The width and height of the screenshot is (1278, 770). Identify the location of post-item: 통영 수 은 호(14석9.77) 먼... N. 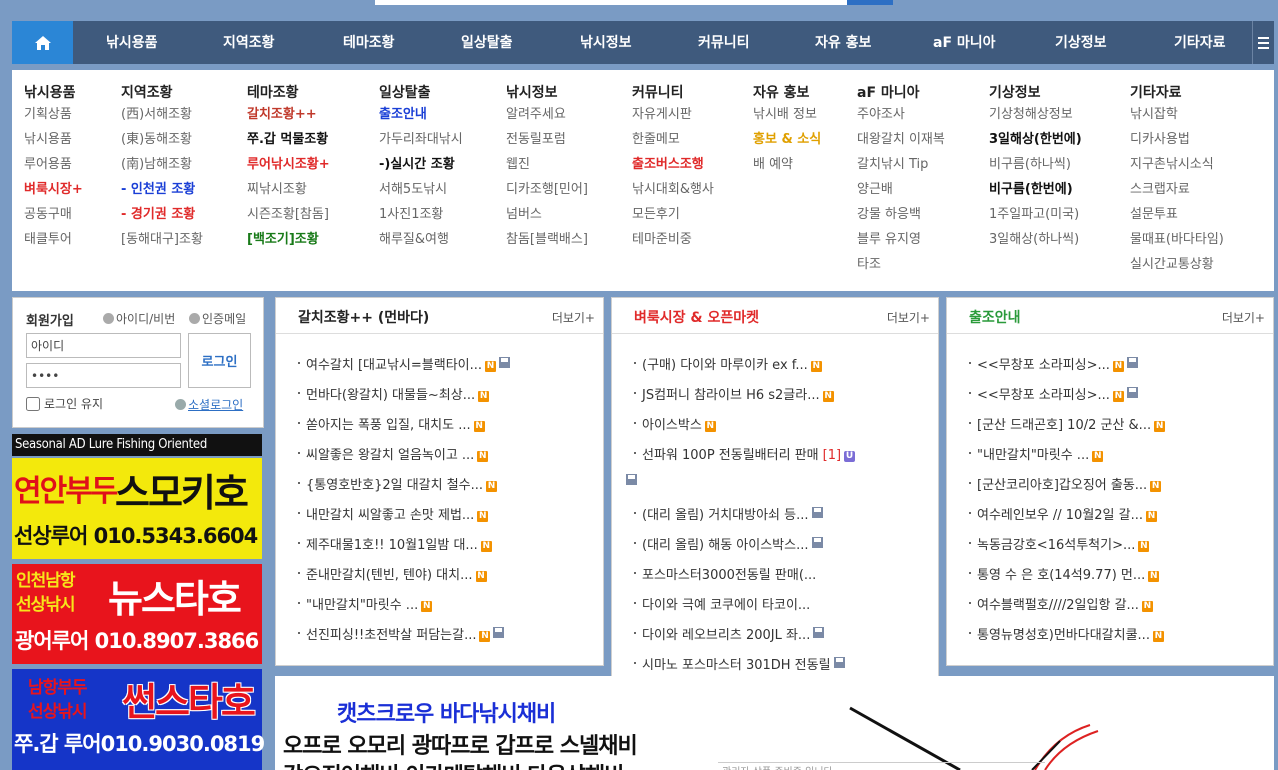
(1067, 579).